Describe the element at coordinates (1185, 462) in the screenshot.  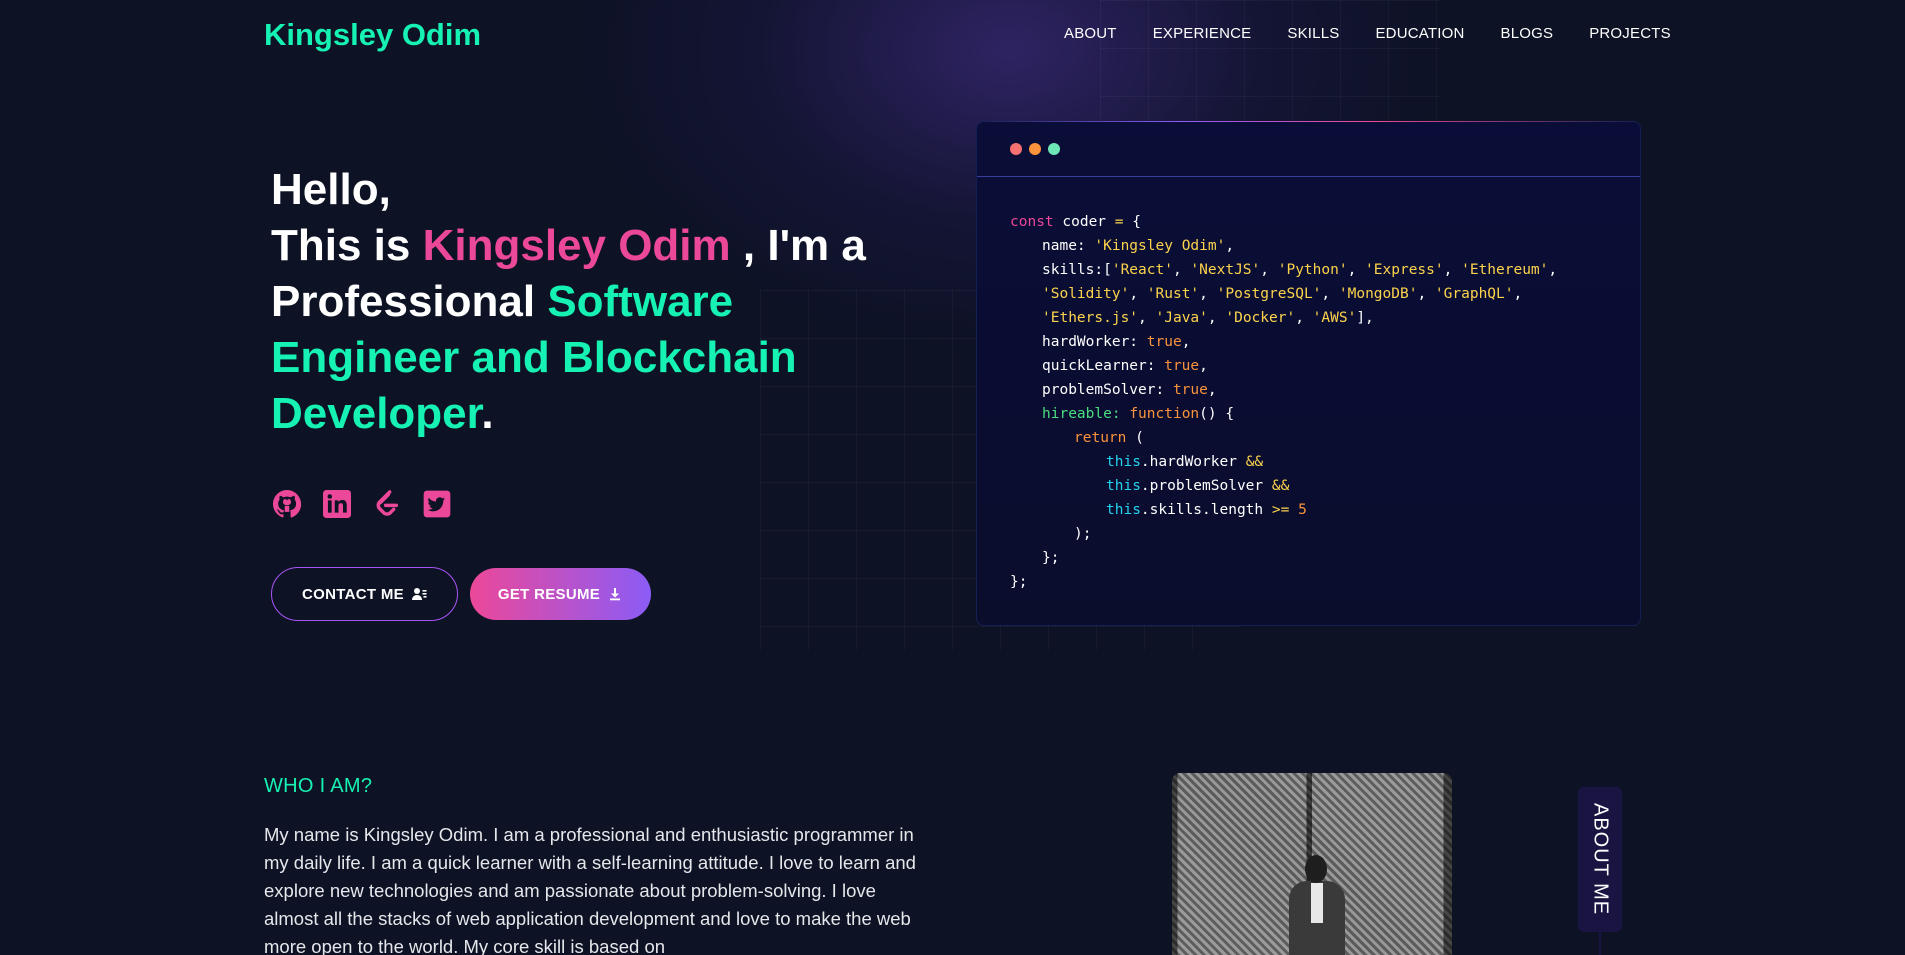
I see `code-line: this.hardWorker &&` at that location.